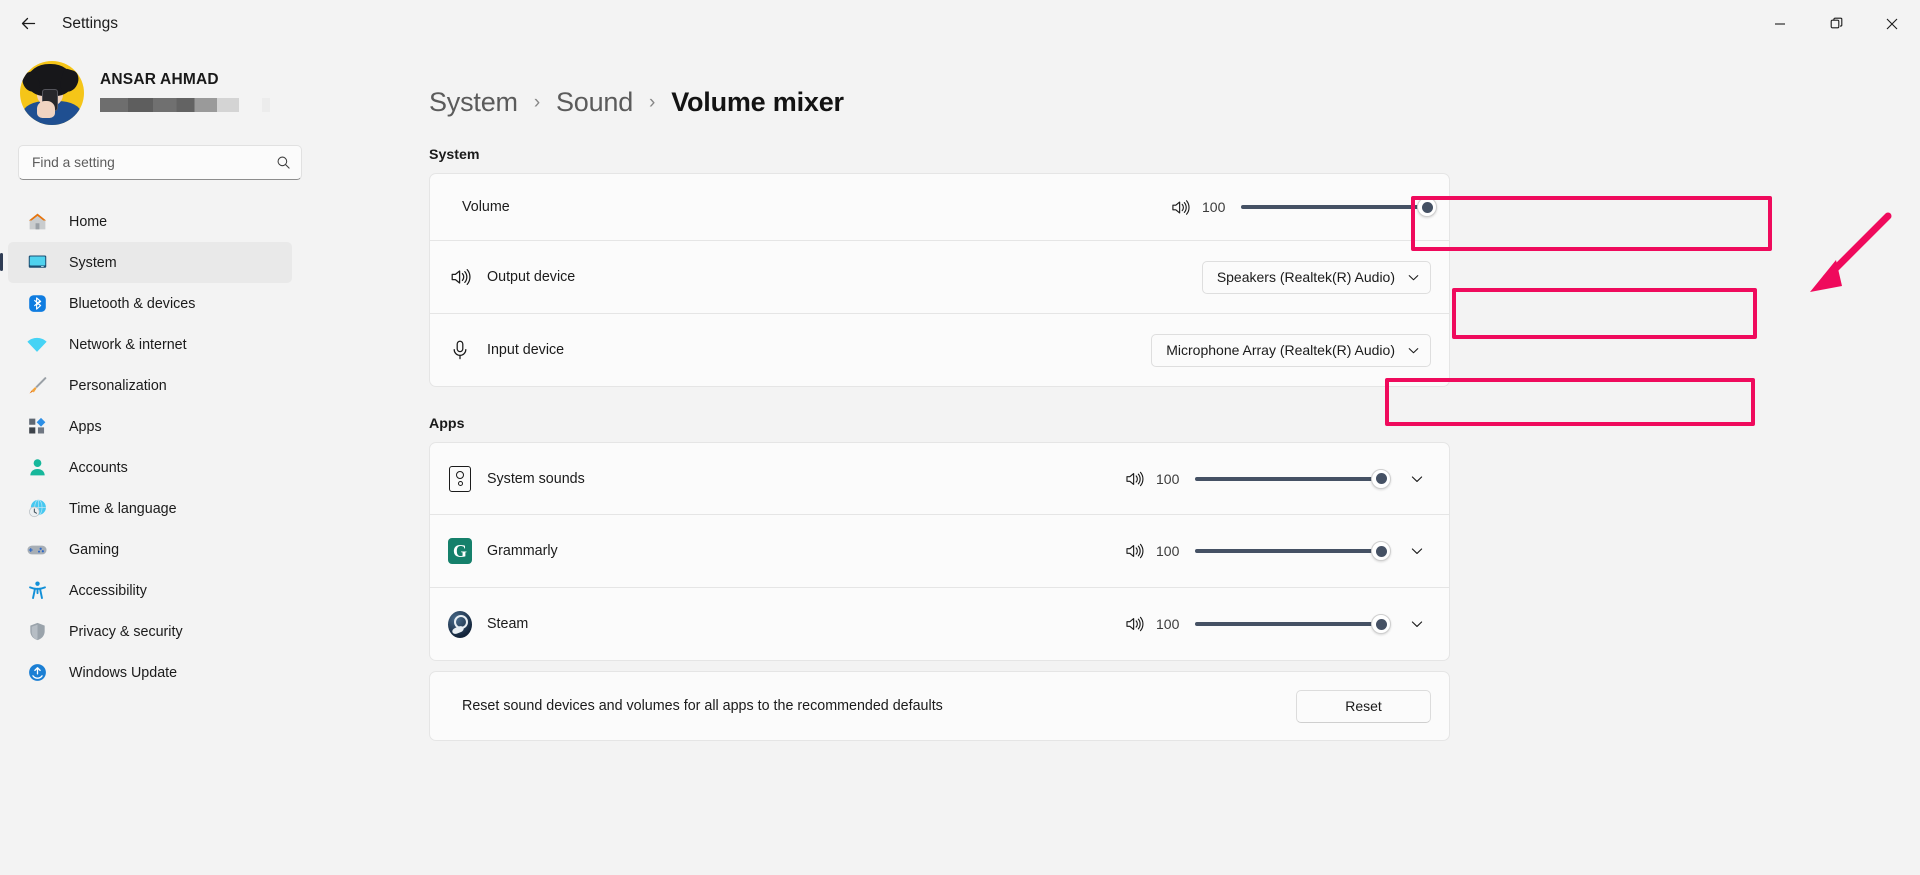 This screenshot has width=1920, height=875. I want to click on account-email-redacted, so click(185, 104).